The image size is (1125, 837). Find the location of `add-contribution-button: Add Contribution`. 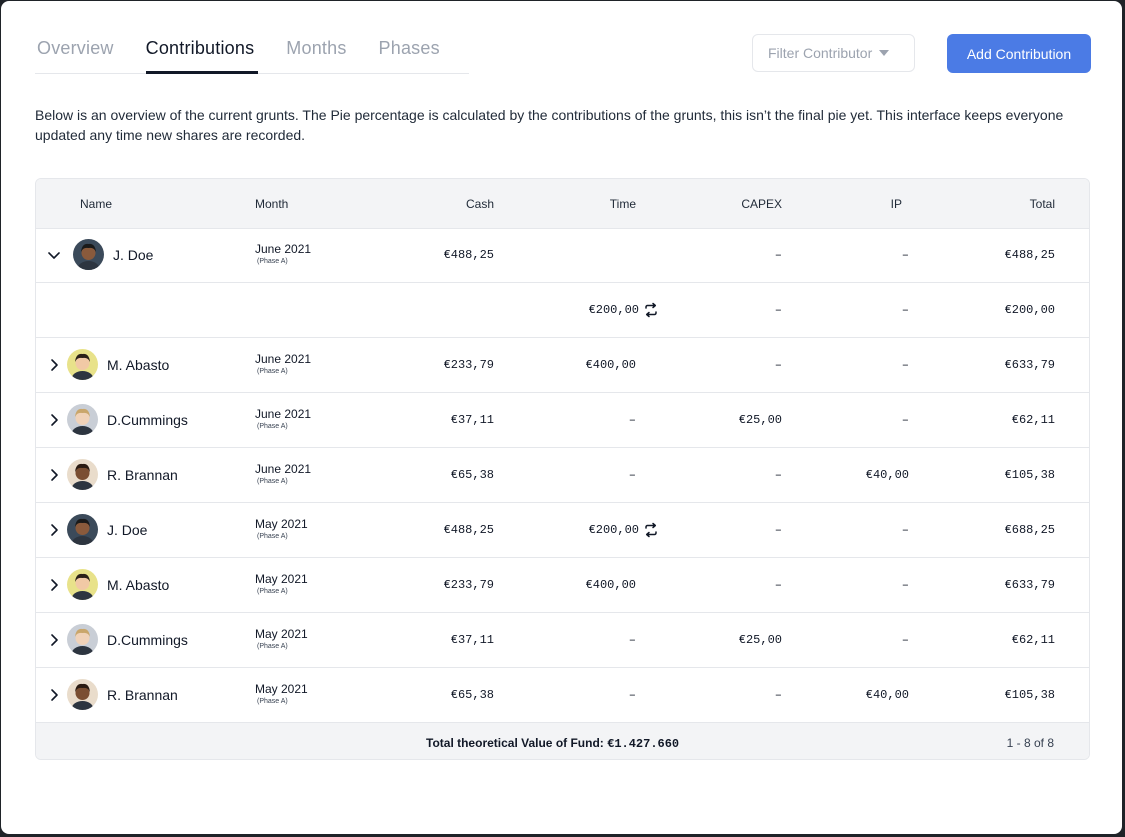

add-contribution-button: Add Contribution is located at coordinates (1019, 53).